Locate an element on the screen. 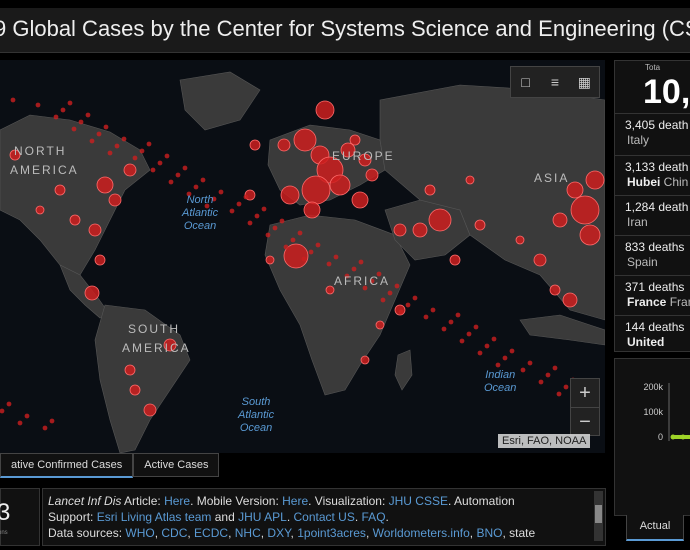  death-row: 833 deaths Spain is located at coordinates (652, 255).